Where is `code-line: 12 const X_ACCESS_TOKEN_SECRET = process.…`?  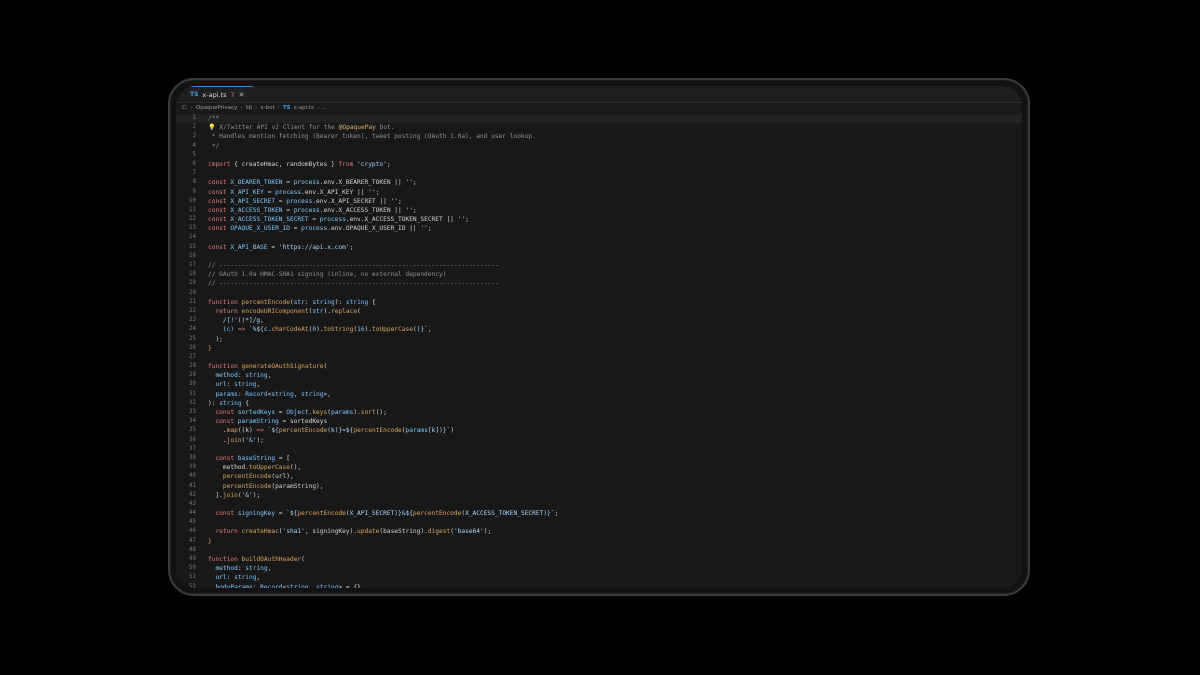 code-line: 12 const X_ACCESS_TOKEN_SECRET = process.… is located at coordinates (599, 219).